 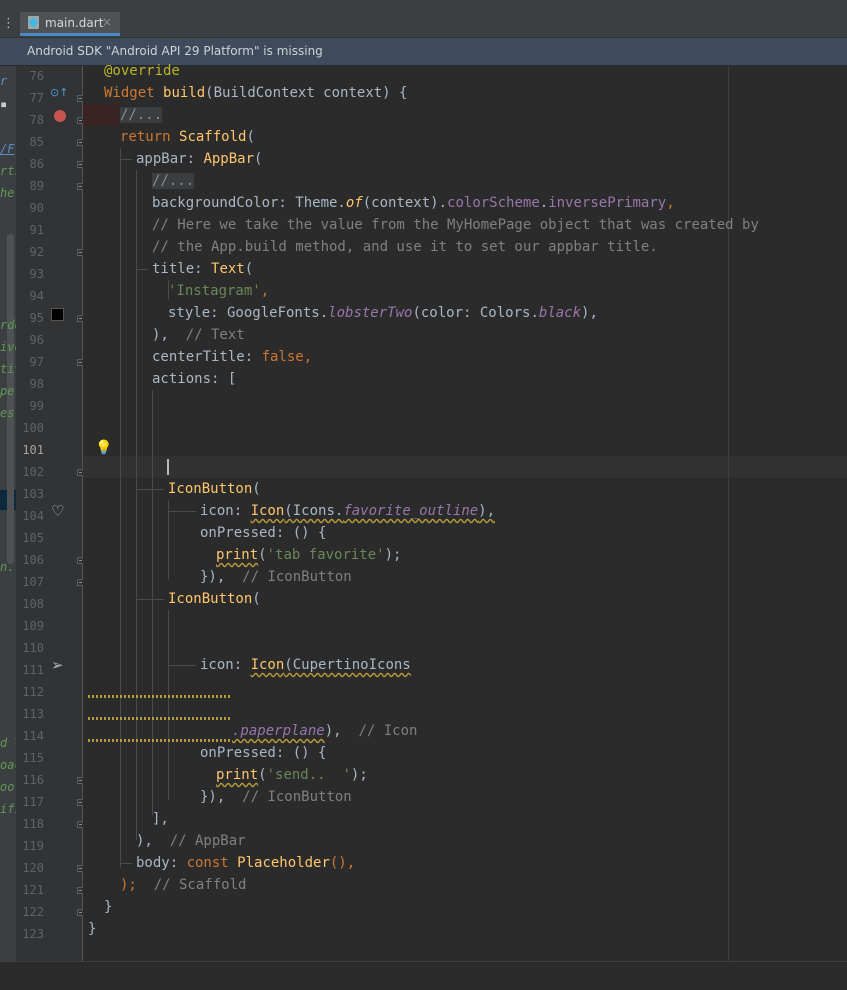 What do you see at coordinates (245, 863) in the screenshot?
I see `code-line-119: body: const Placeholder(),` at bounding box center [245, 863].